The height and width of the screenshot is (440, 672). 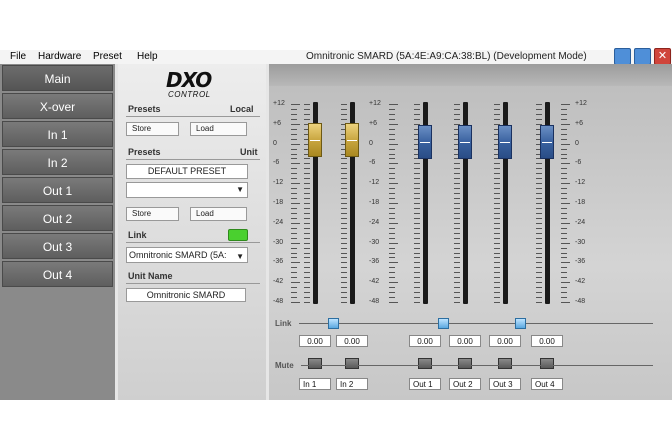 What do you see at coordinates (189, 94) in the screenshot?
I see `dxo-logo-sub: CONTROL` at bounding box center [189, 94].